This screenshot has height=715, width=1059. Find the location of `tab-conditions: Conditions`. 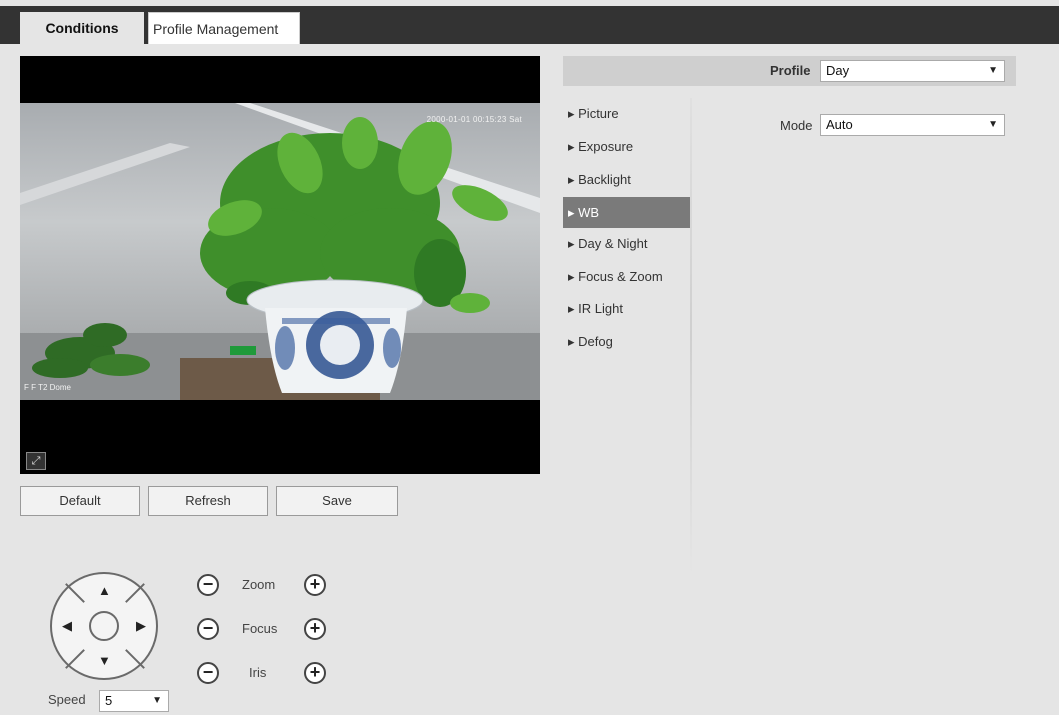

tab-conditions: Conditions is located at coordinates (82, 28).